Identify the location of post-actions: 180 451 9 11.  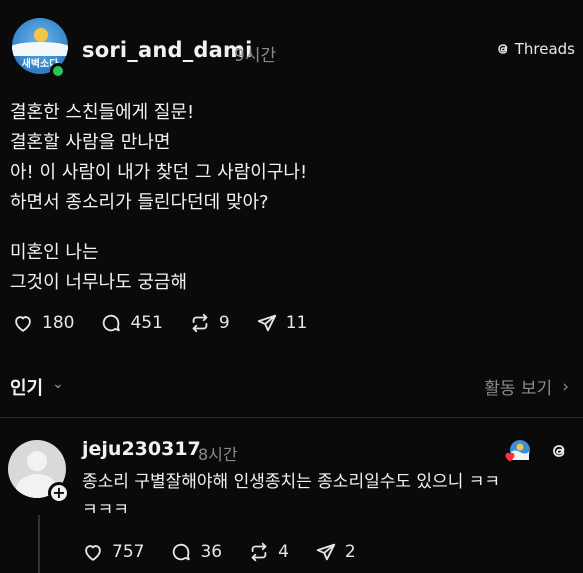
(172, 323).